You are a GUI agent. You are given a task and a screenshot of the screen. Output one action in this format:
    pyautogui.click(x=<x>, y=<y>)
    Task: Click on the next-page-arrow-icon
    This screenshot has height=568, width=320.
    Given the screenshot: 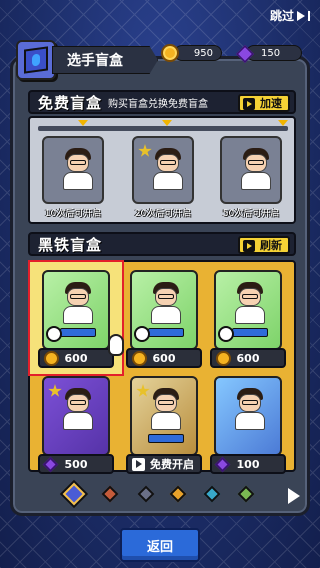 What is the action you would take?
    pyautogui.click(x=294, y=496)
    